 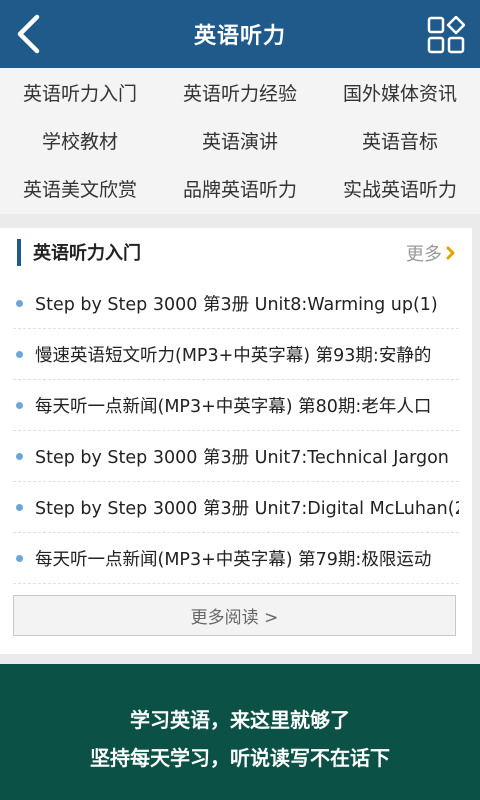 I want to click on category-item: 实战英语听力, so click(x=400, y=188).